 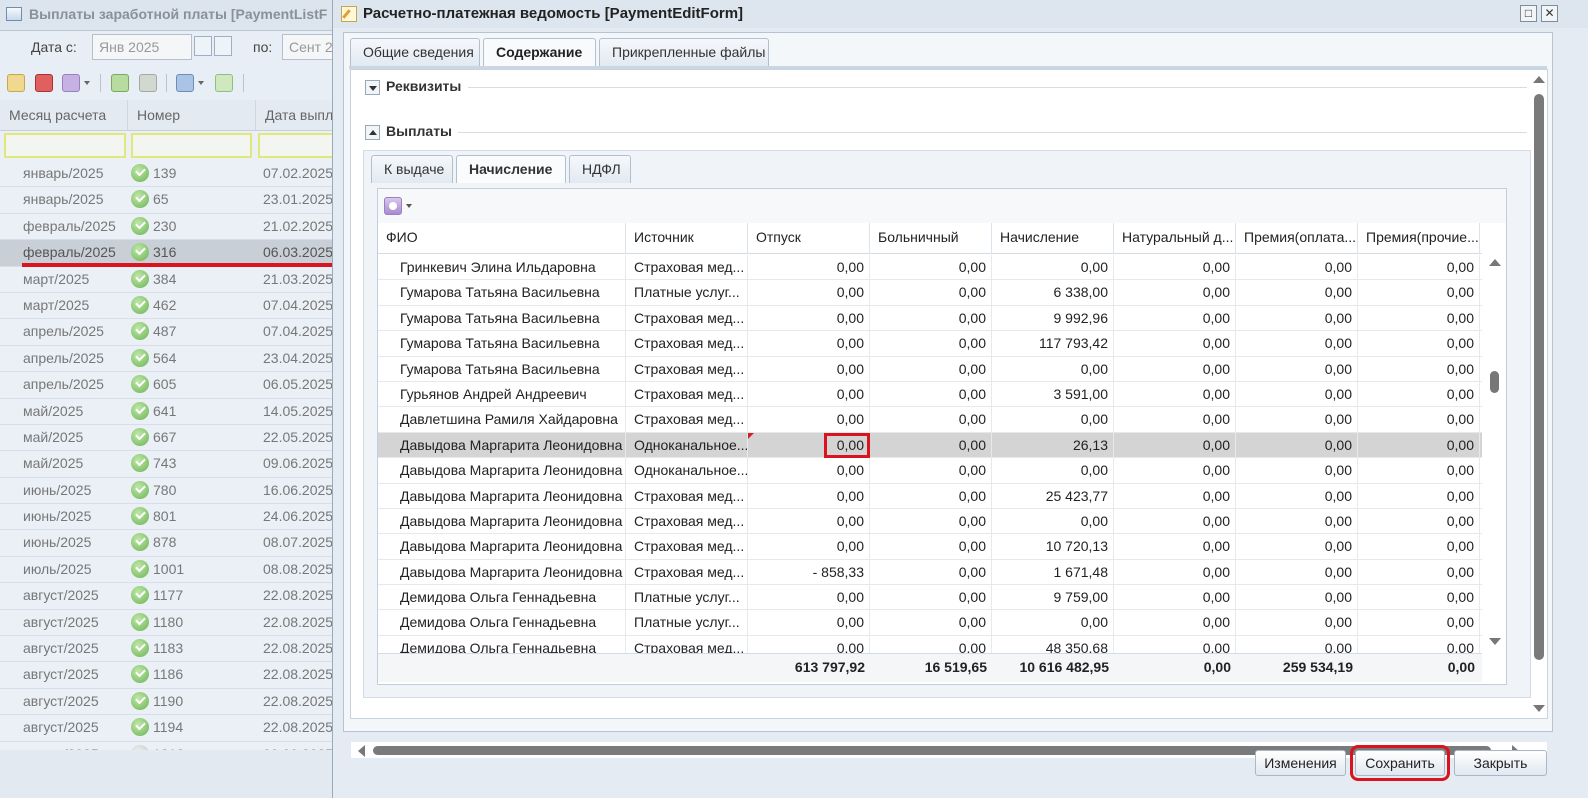 I want to click on column-header-number: Номер, so click(x=192, y=115).